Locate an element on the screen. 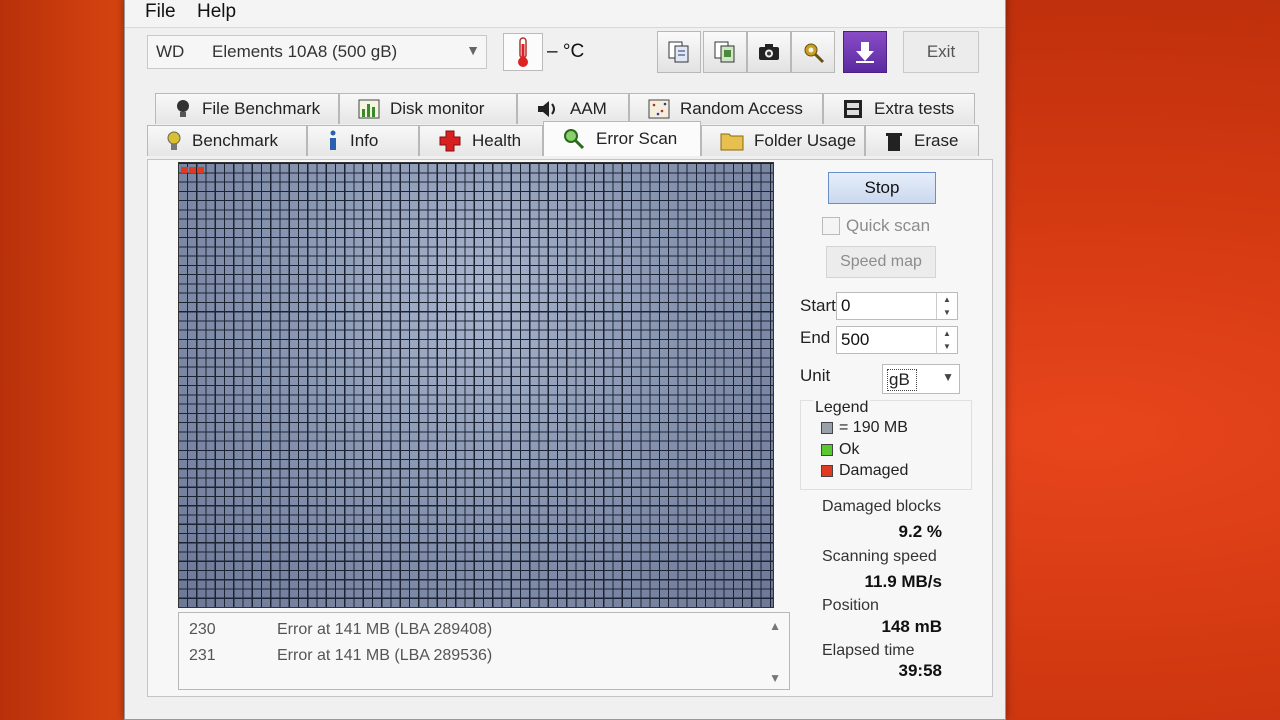  tab-aam: AAM is located at coordinates (573, 108).